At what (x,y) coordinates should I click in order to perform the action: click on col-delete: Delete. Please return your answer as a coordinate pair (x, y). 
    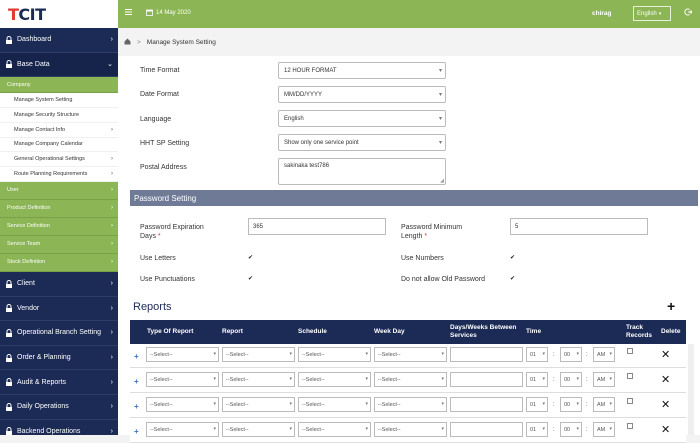
    Looking at the image, I should click on (671, 331).